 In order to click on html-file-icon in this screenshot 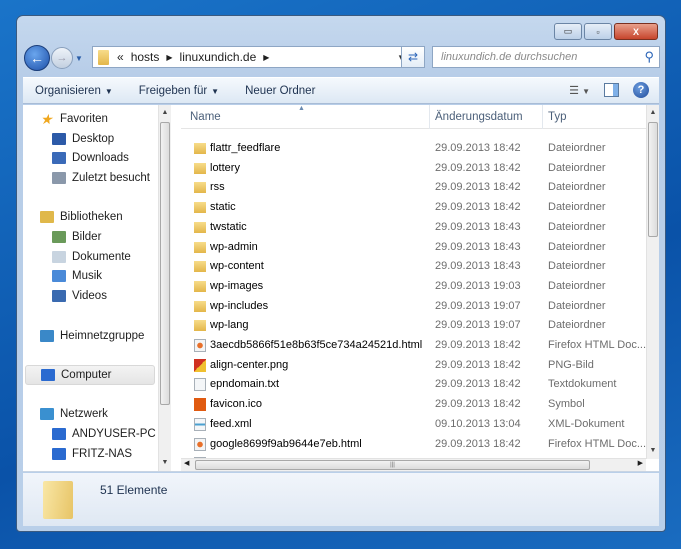, I will do `click(200, 345)`.